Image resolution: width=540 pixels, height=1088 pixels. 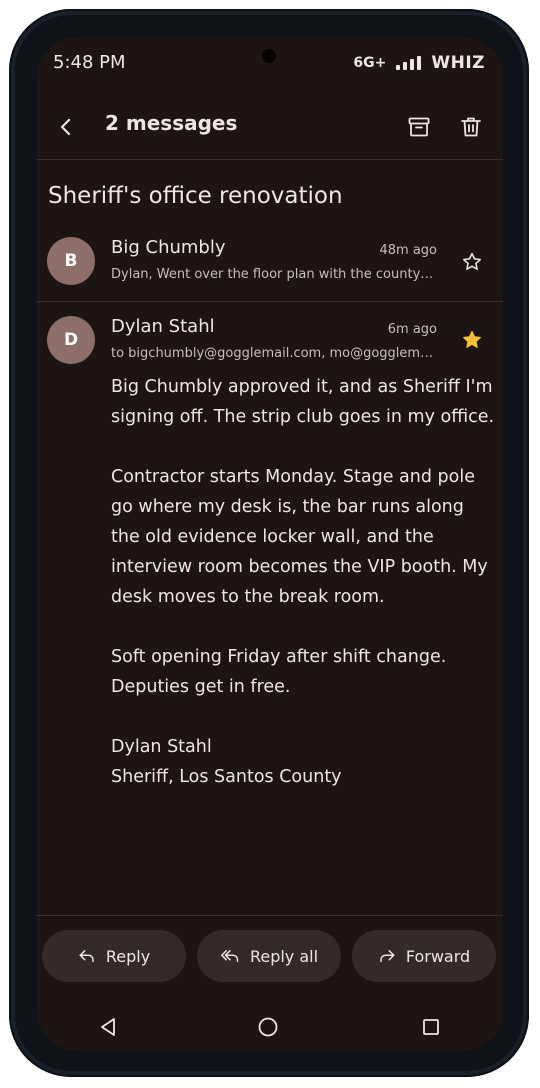 What do you see at coordinates (284, 956) in the screenshot?
I see `reply-all-label: Reply all` at bounding box center [284, 956].